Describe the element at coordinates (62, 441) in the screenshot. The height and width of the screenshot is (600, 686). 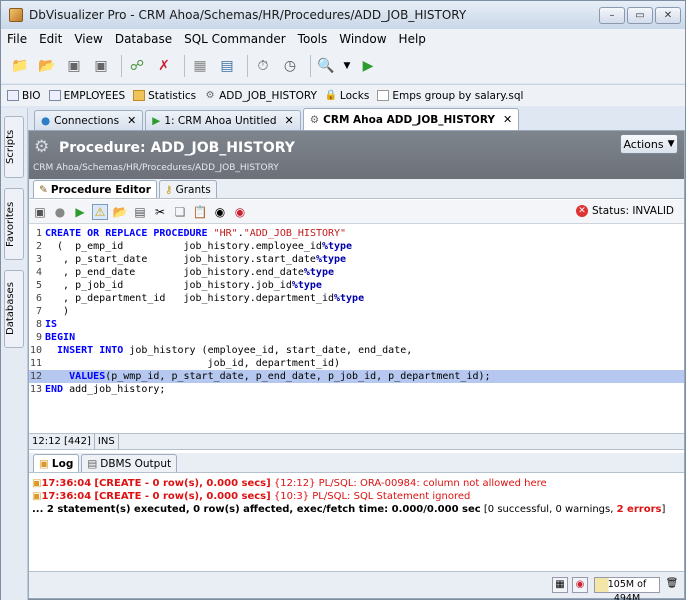
I see `caret-position: 12:12 [442]` at that location.